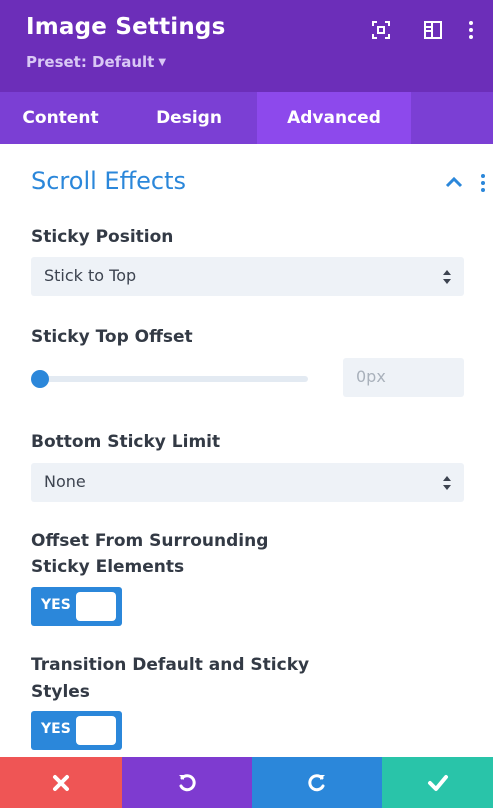 The width and height of the screenshot is (493, 808). I want to click on tab-content: Content, so click(60, 118).